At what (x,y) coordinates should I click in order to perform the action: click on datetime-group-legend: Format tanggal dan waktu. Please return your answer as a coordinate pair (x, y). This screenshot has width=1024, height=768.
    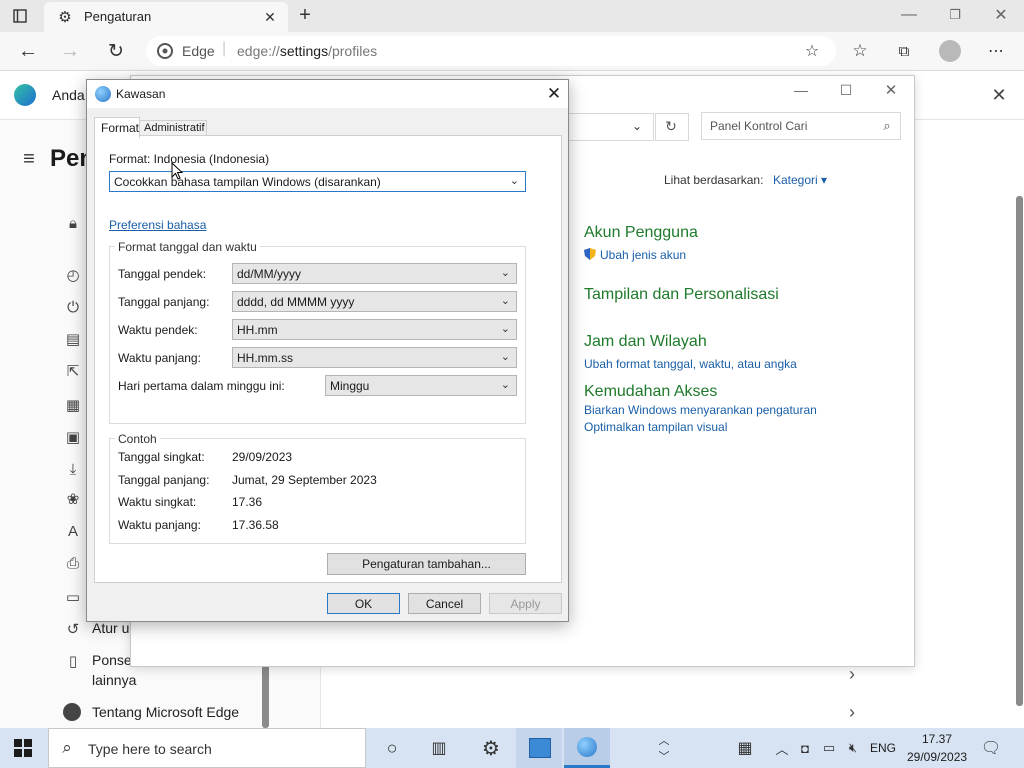
    Looking at the image, I should click on (187, 247).